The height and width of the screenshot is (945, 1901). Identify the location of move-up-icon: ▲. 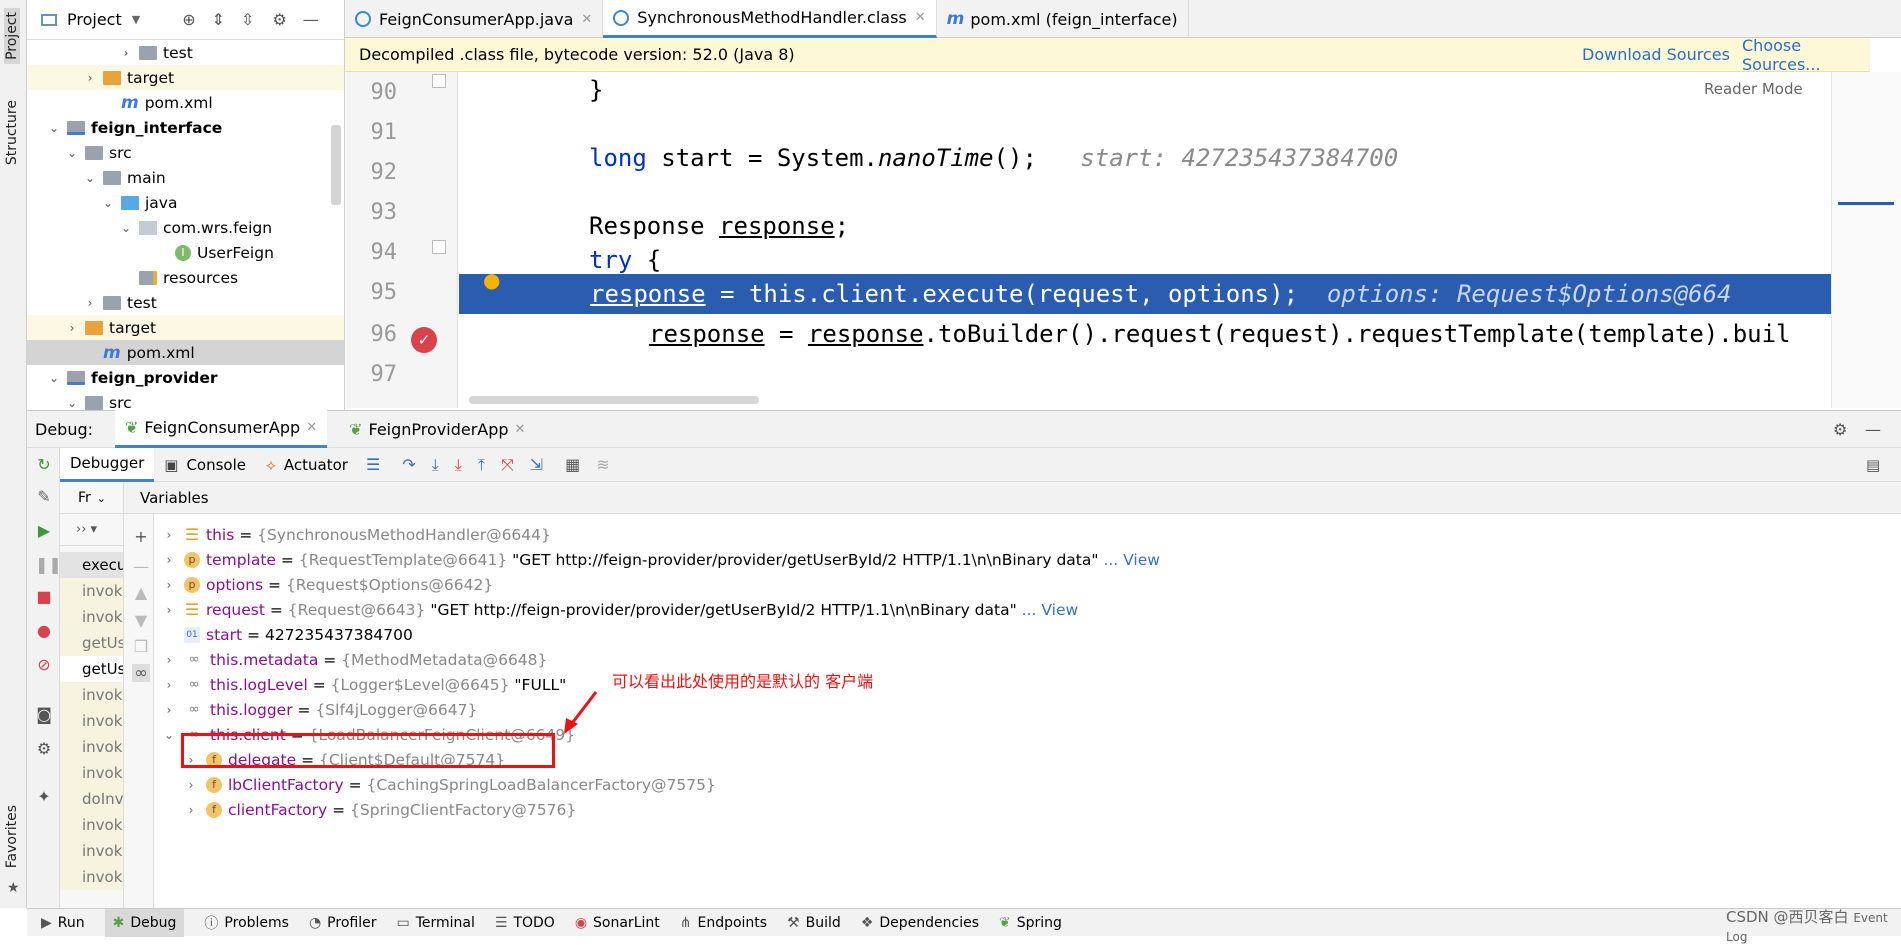
(141, 593).